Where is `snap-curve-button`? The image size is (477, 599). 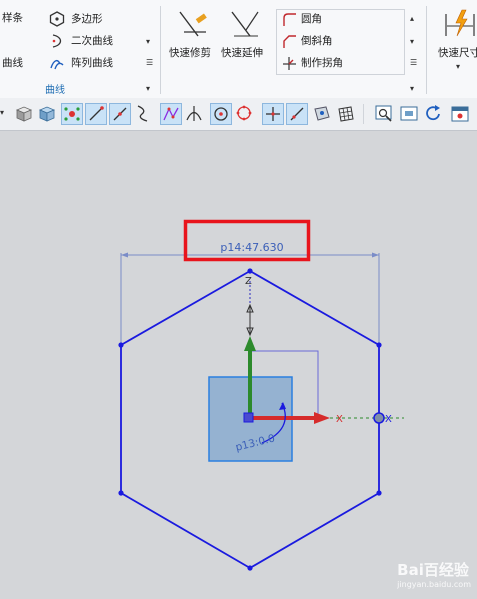
snap-curve-button is located at coordinates (144, 114).